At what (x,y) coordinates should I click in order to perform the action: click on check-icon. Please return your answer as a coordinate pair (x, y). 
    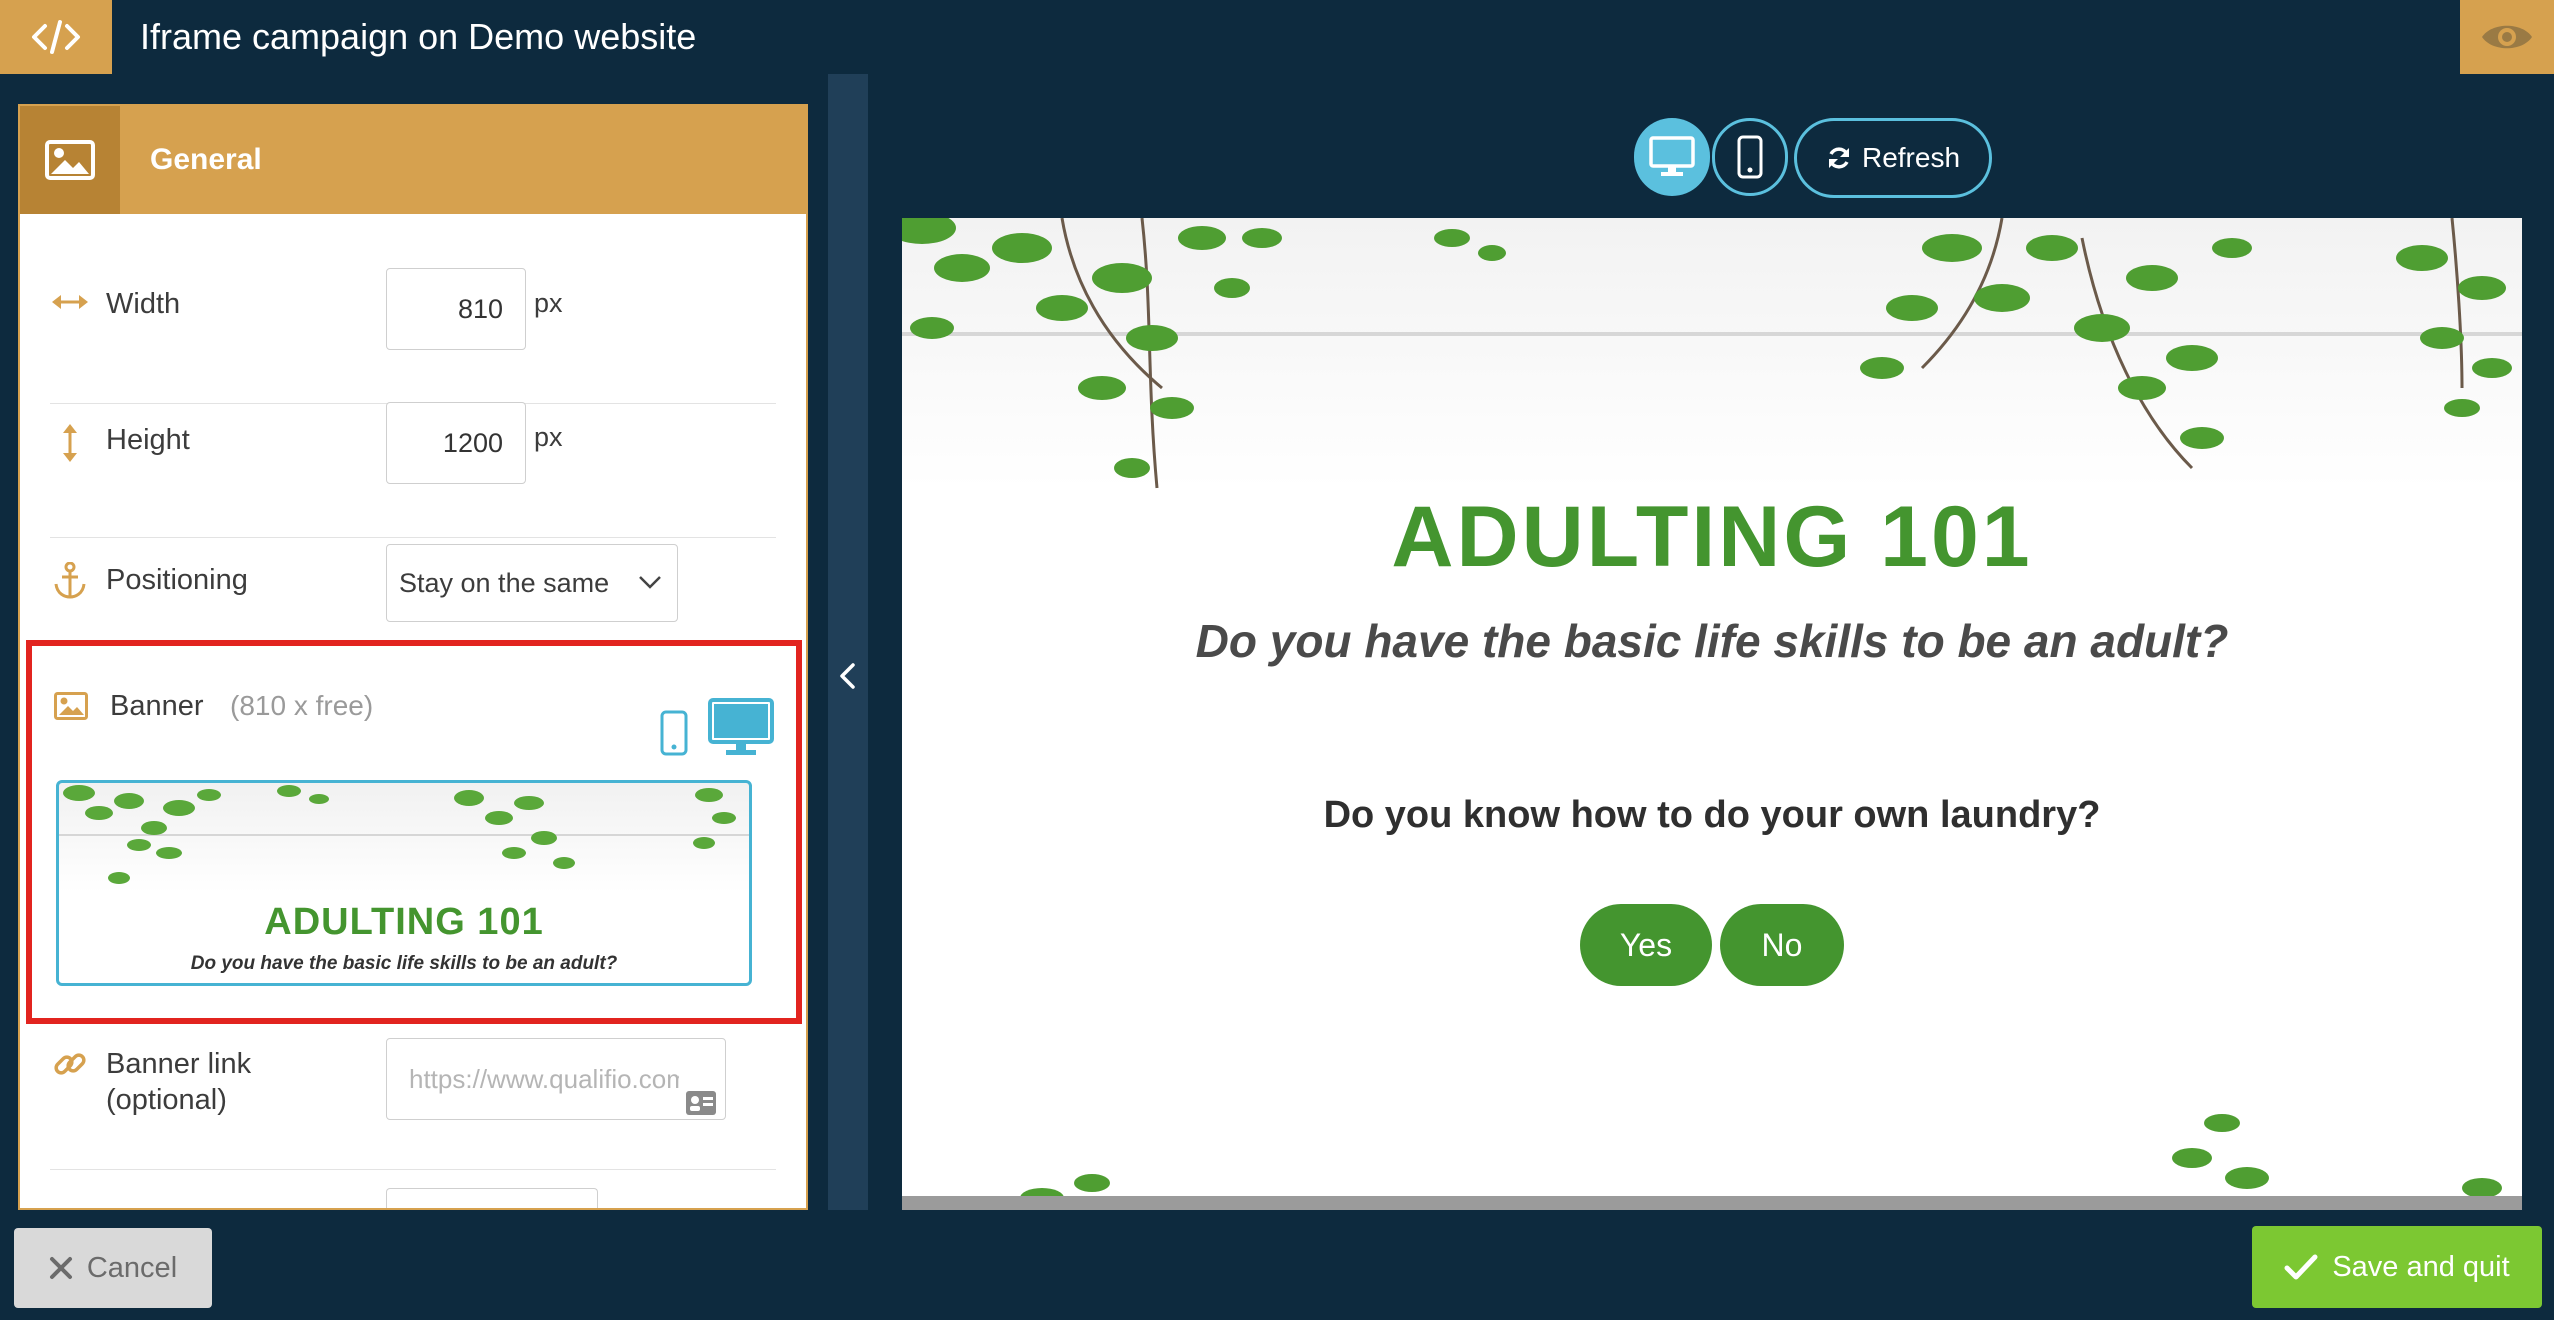
    Looking at the image, I should click on (2301, 1267).